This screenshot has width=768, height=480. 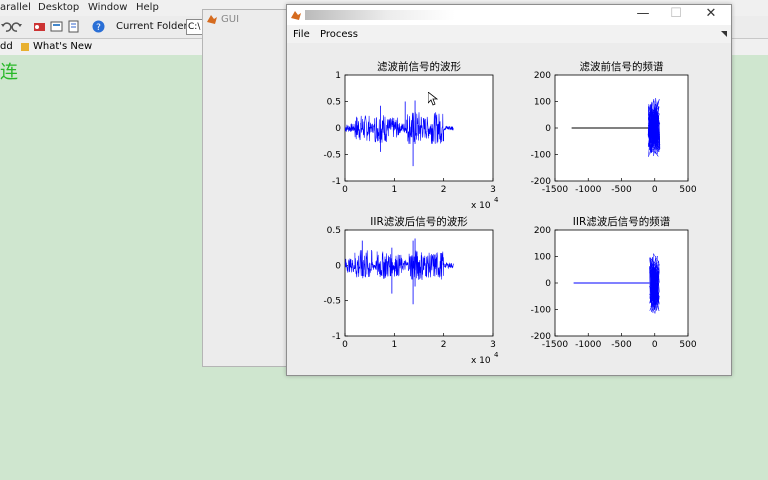 I want to click on menu-process: Process, so click(x=339, y=34).